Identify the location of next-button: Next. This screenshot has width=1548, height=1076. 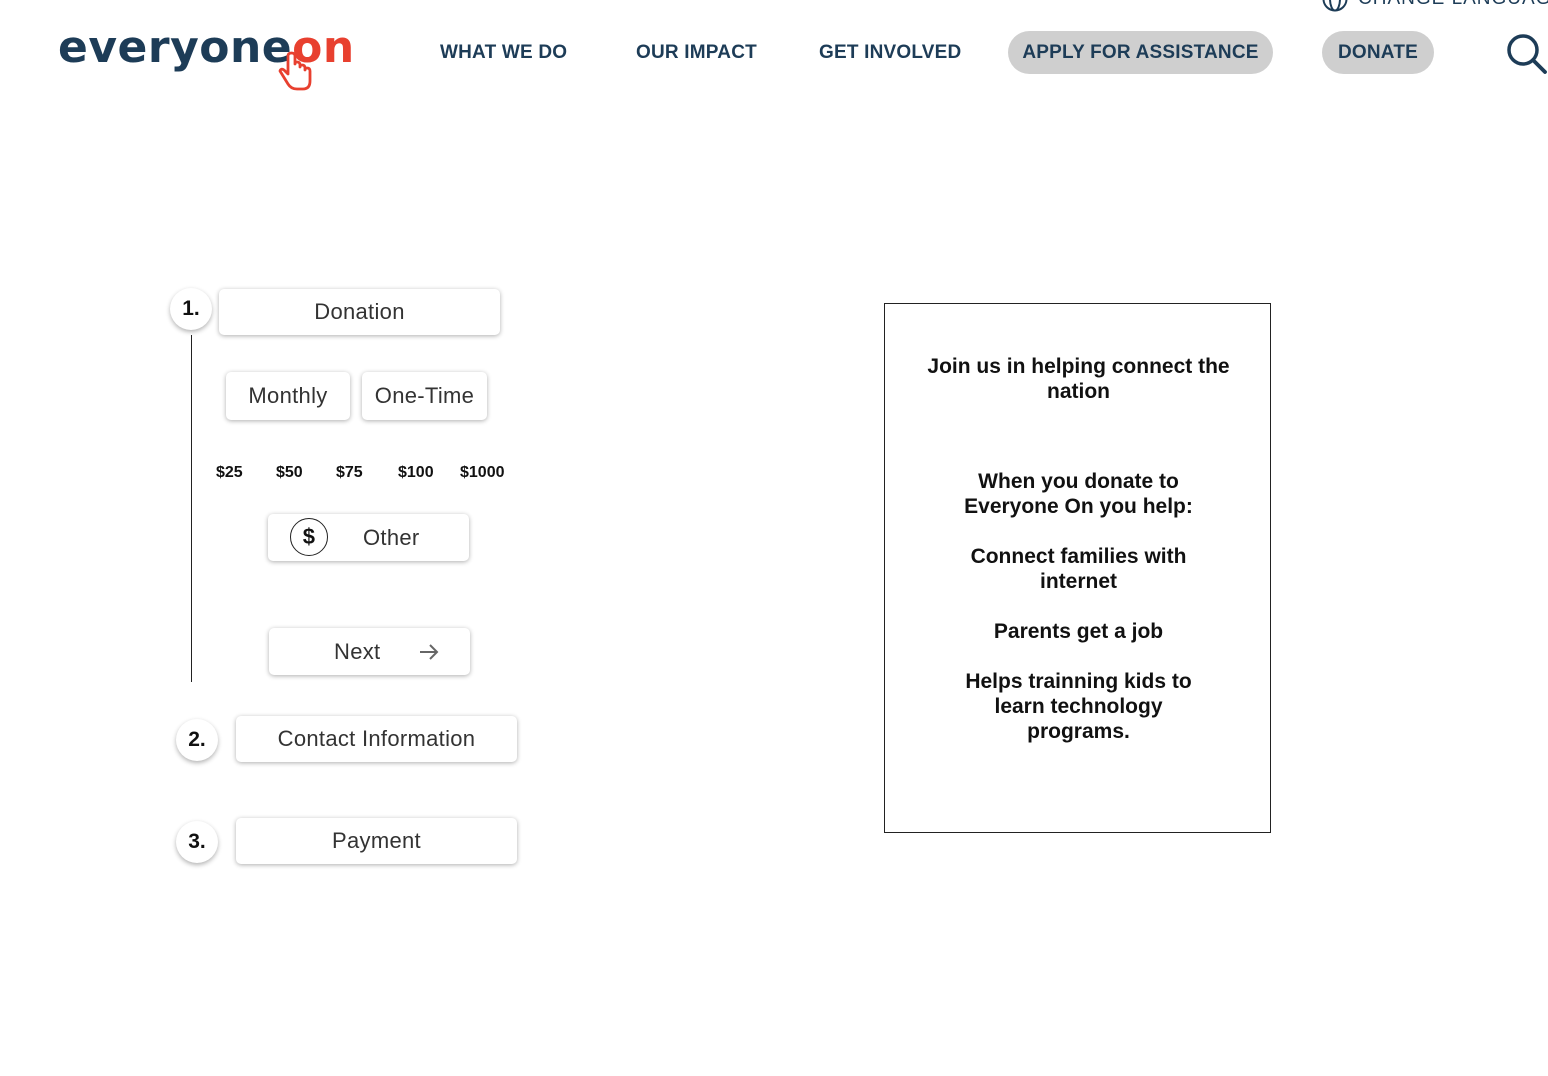
(369, 651).